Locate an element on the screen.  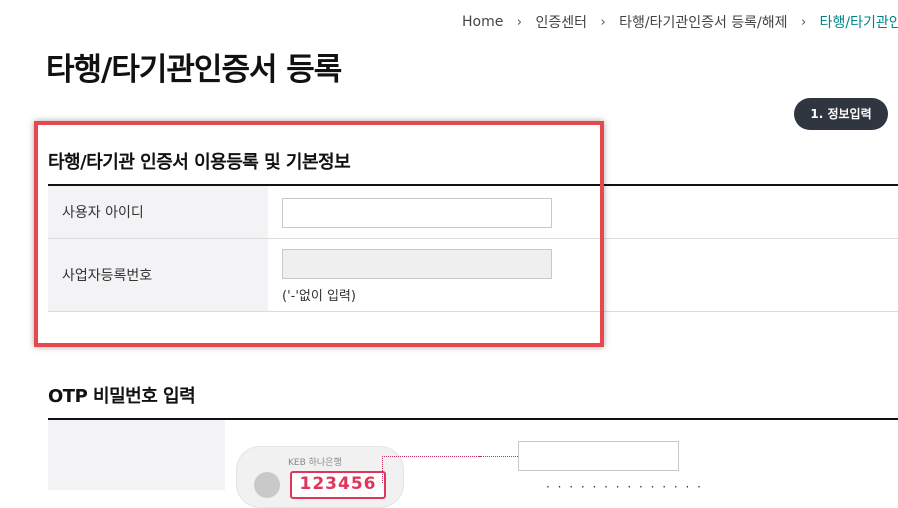
otp-card-button-icon is located at coordinates (267, 485).